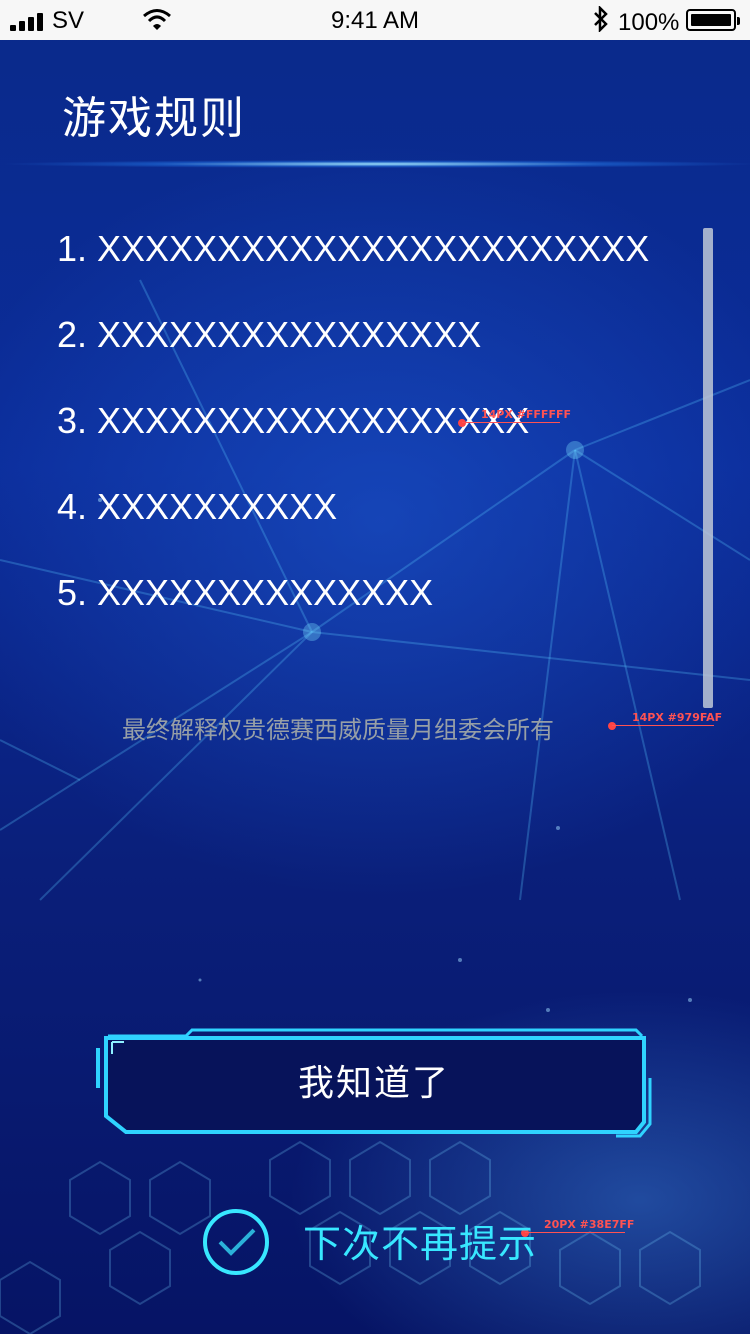 This screenshot has height=1334, width=750. Describe the element at coordinates (245, 592) in the screenshot. I see `rule-item: 5. XXXXXXXXXXXXXX` at that location.